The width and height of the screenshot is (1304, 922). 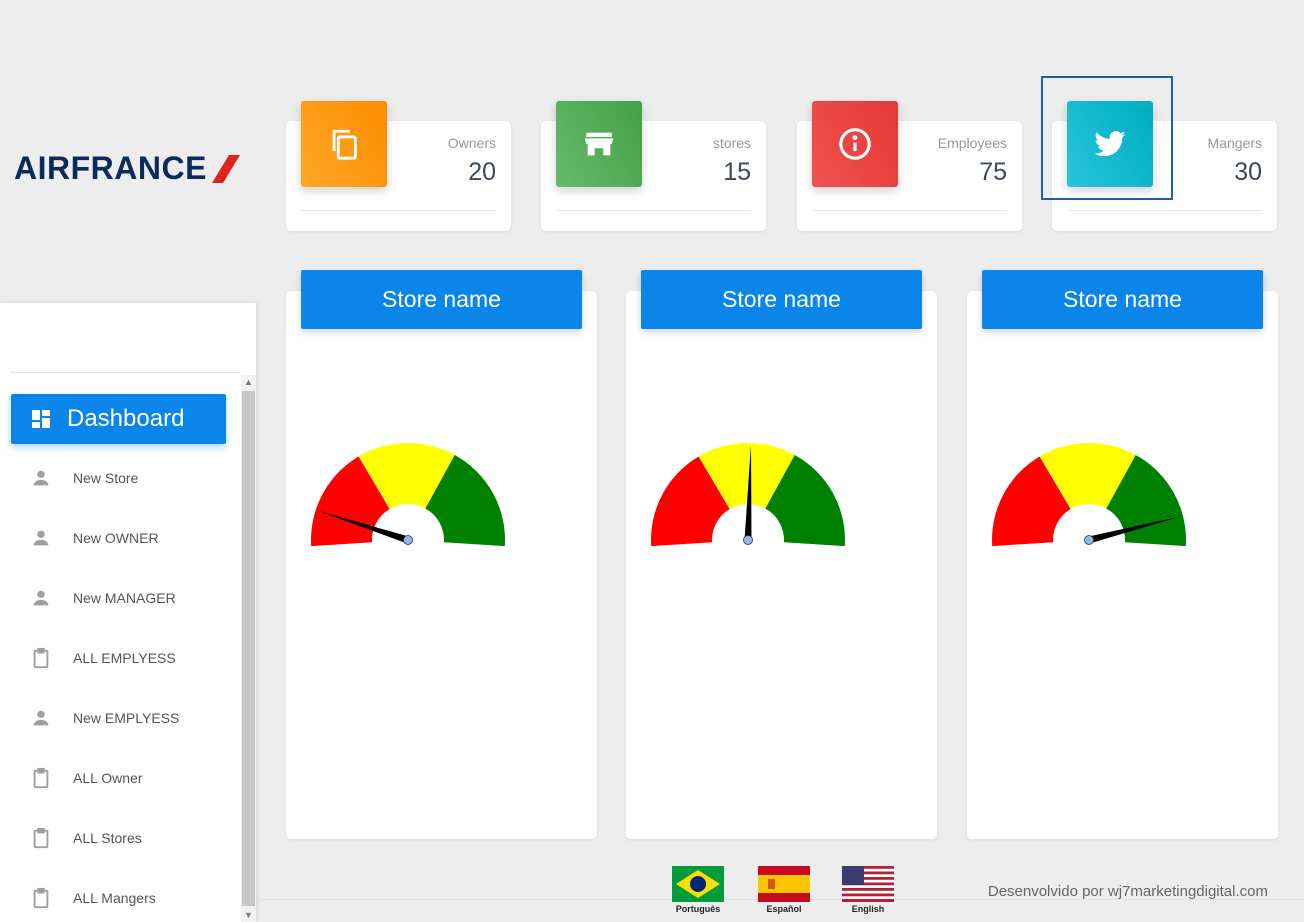 What do you see at coordinates (1248, 172) in the screenshot?
I see `stat-value: 30` at bounding box center [1248, 172].